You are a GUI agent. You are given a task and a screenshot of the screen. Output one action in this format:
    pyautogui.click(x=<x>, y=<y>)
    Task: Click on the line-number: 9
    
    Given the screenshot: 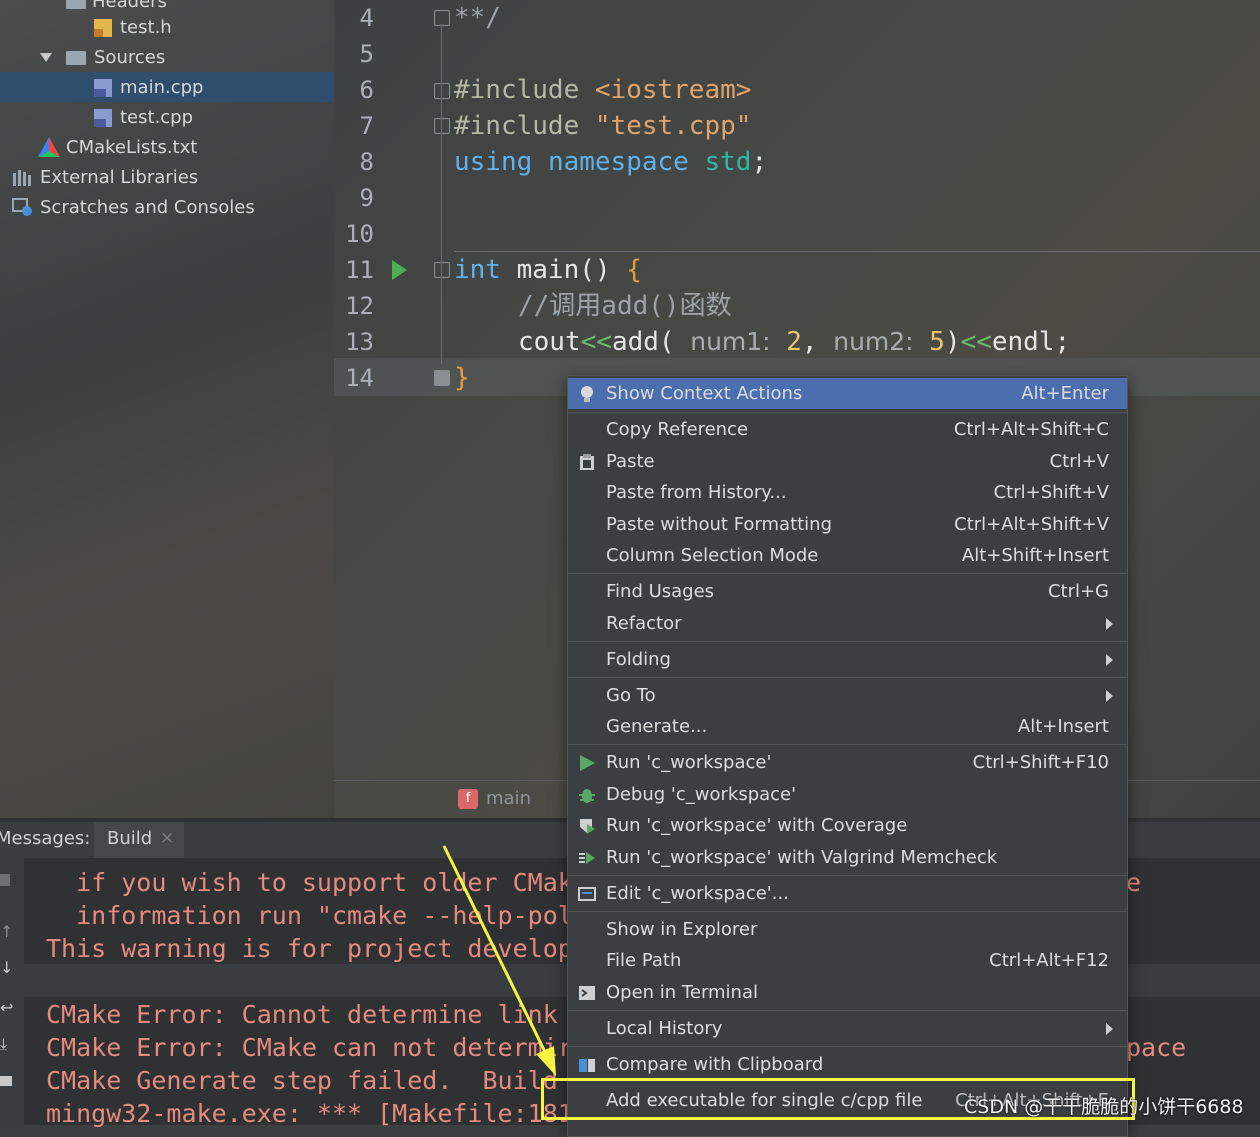 What is the action you would take?
    pyautogui.click(x=366, y=198)
    